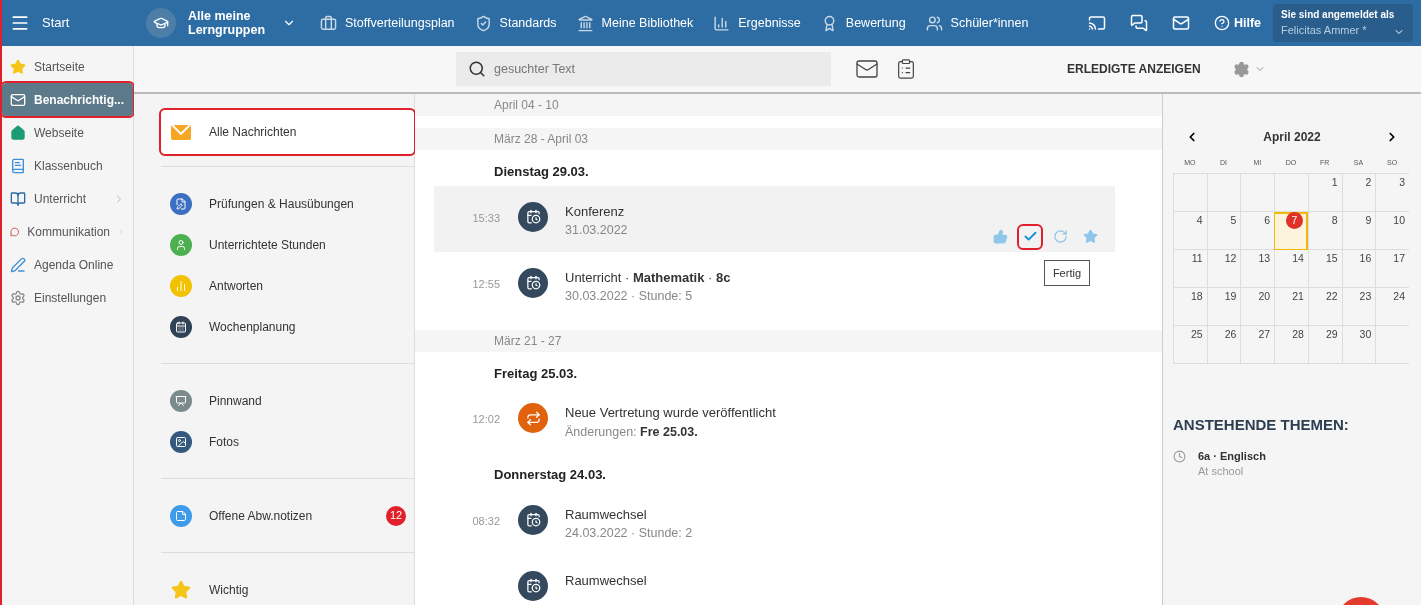  Describe the element at coordinates (486, 419) in the screenshot. I see `message-time: 12:02` at that location.